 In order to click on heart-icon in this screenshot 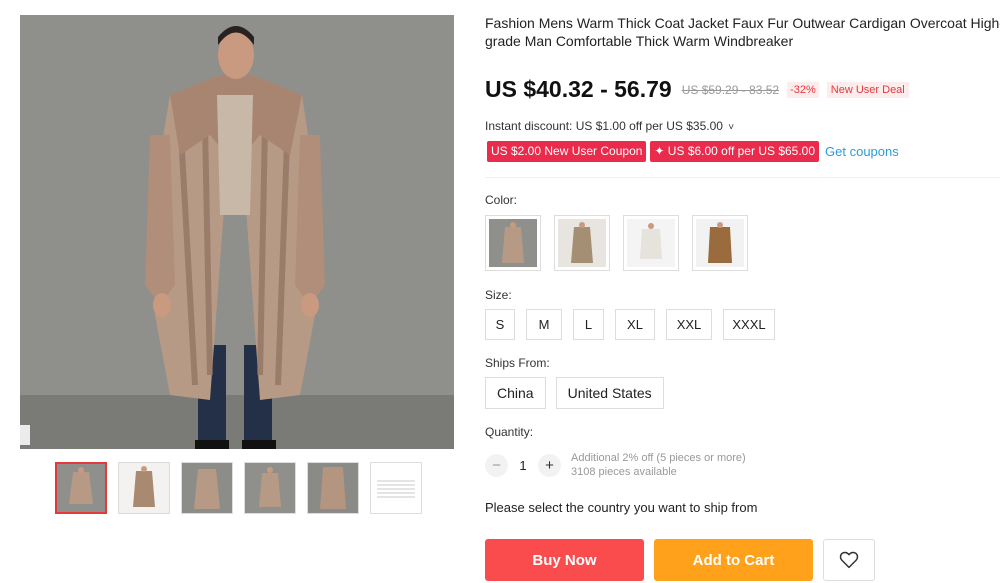, I will do `click(849, 560)`.